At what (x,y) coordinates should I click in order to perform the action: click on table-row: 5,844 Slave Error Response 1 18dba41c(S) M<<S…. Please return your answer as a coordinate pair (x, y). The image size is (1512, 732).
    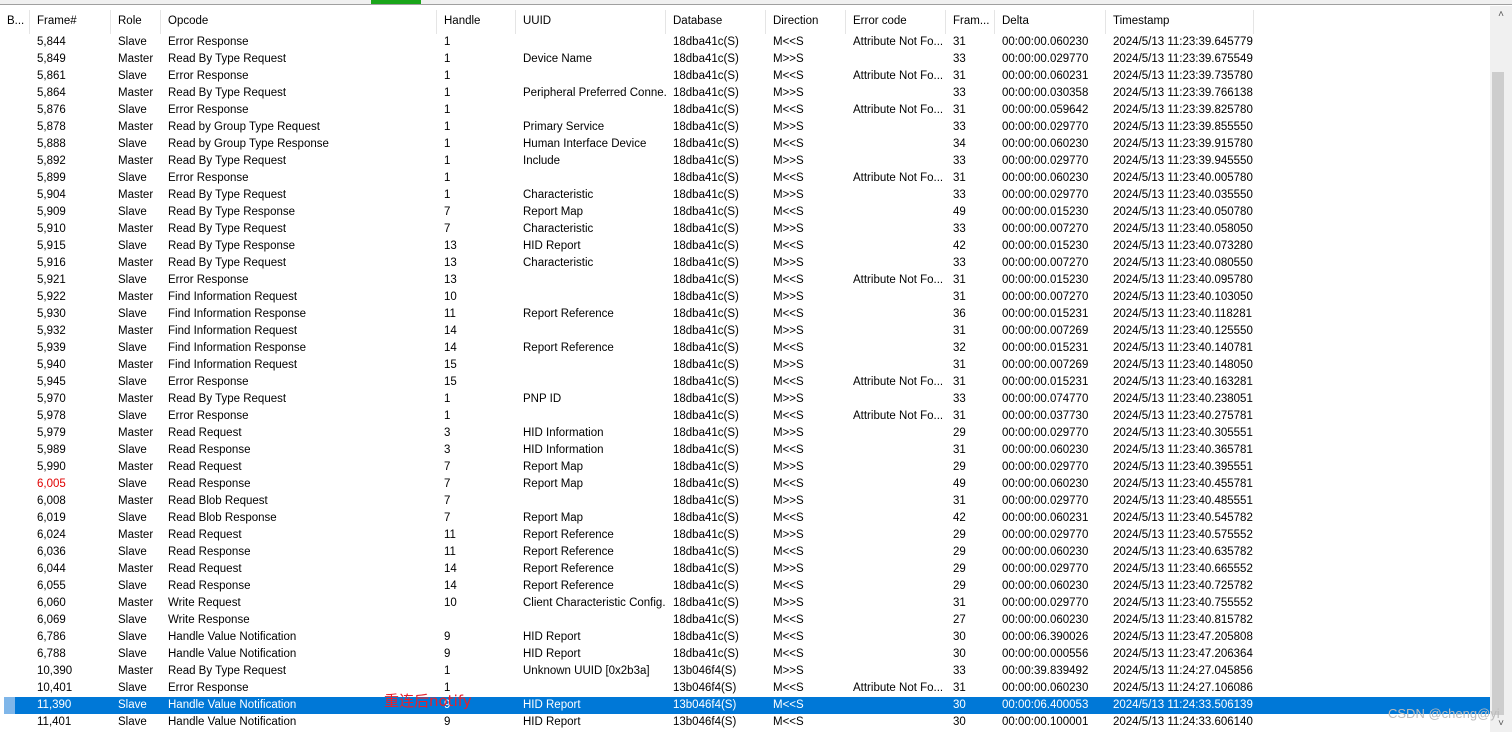
    Looking at the image, I should click on (745, 42).